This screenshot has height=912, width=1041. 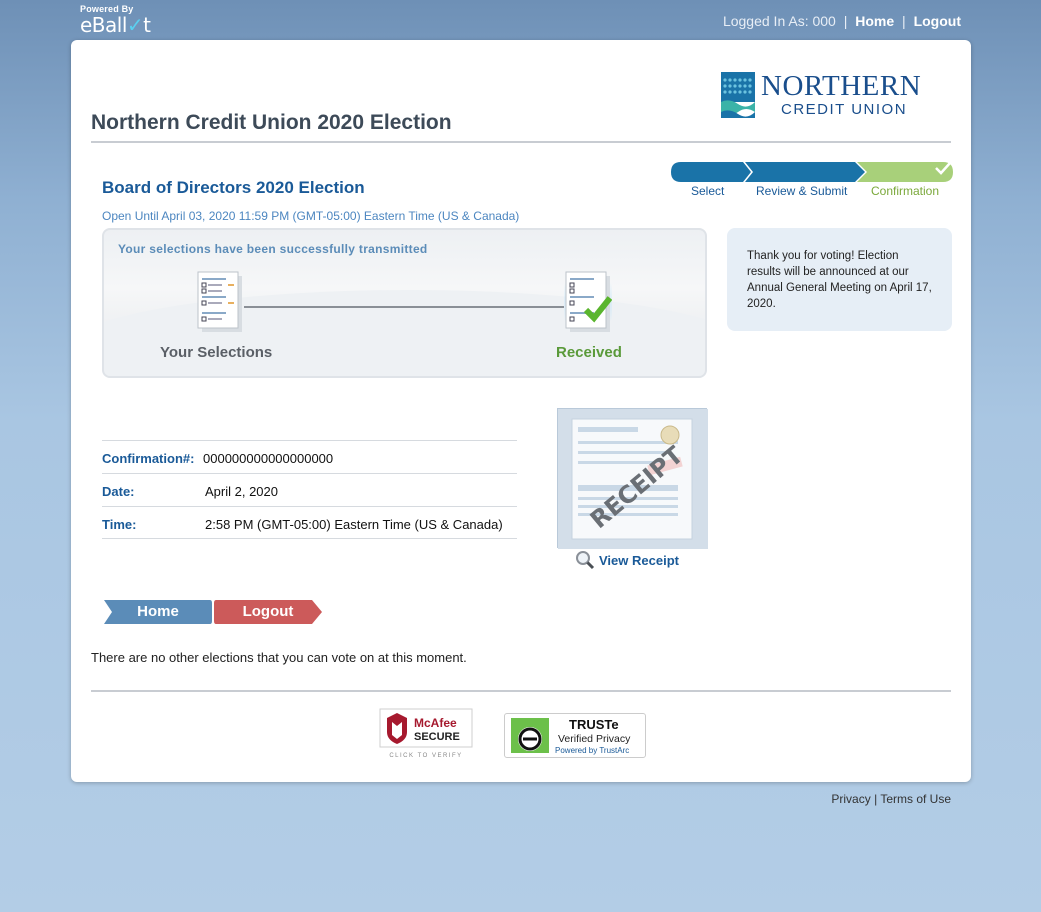 I want to click on top-navigation: Logged In As: 000 | Home | Logout, so click(x=842, y=21).